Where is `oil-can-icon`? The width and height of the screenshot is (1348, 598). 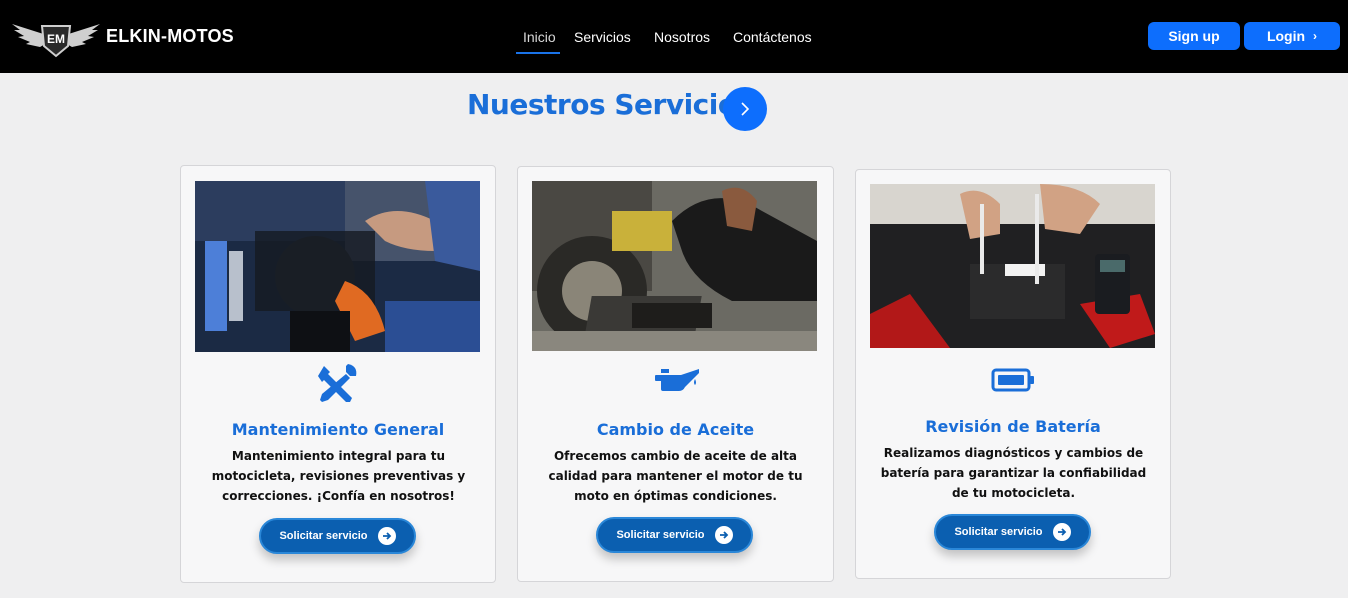
oil-can-icon is located at coordinates (675, 381).